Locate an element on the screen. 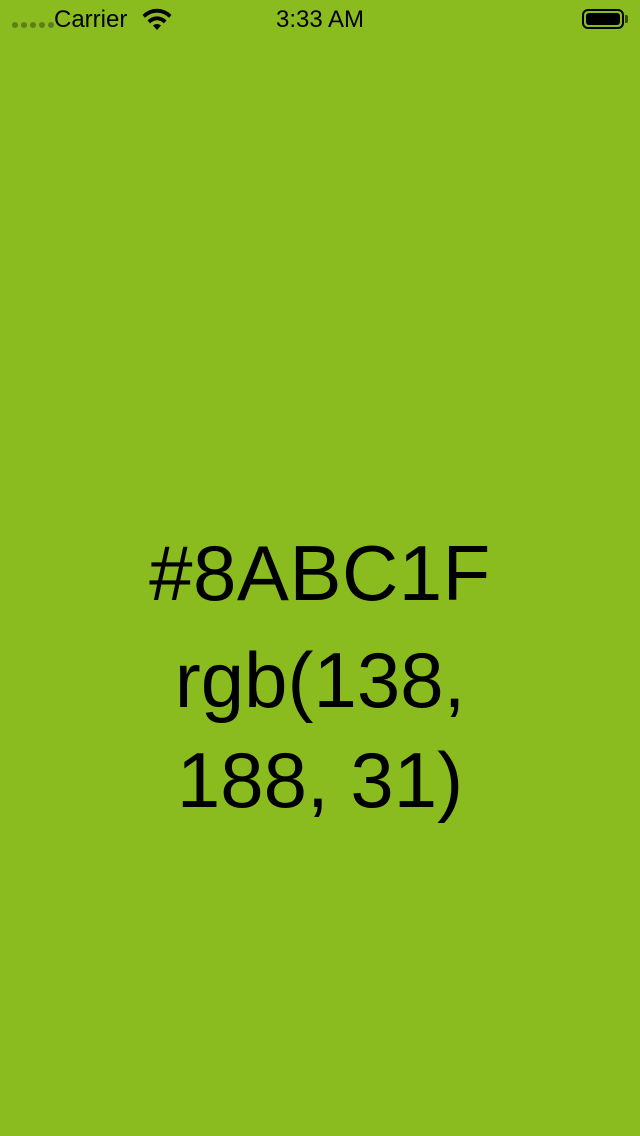  status-time: 3:33 AM is located at coordinates (320, 19).